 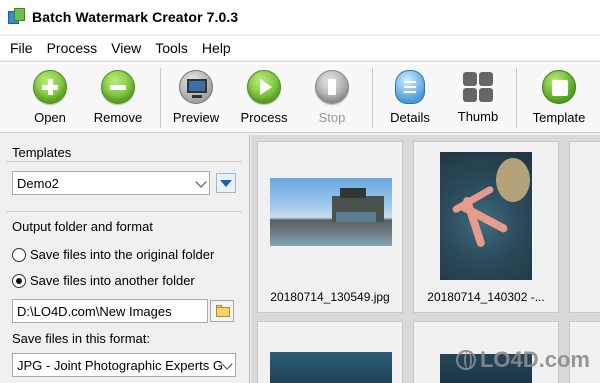 I want to click on template-select-value: Demo2, so click(x=38, y=183).